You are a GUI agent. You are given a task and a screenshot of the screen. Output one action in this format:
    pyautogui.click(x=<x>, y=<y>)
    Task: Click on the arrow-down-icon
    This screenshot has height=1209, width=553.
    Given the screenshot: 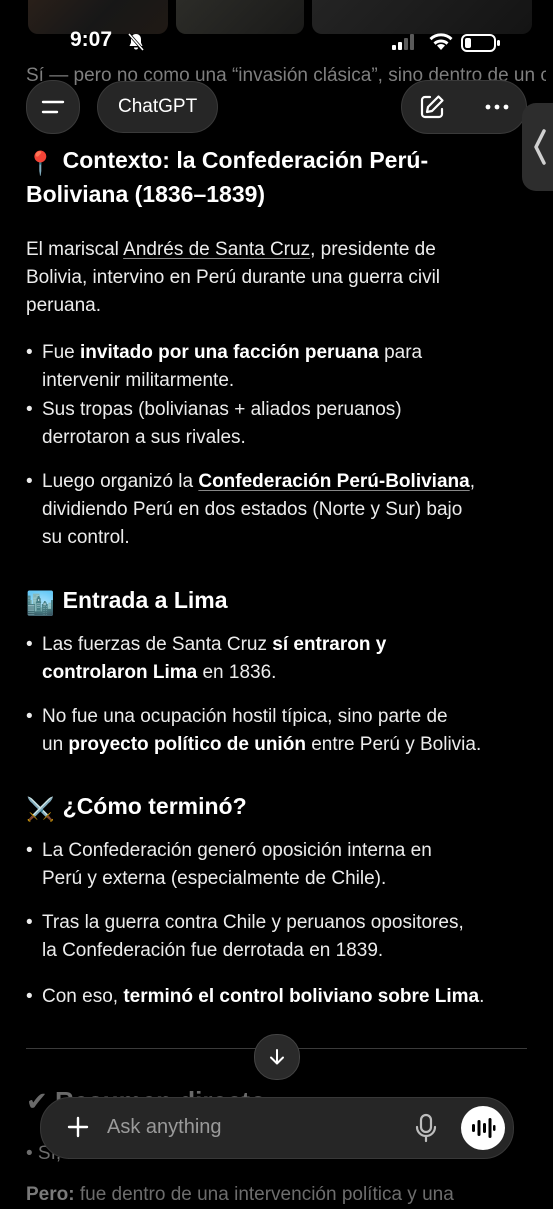 What is the action you would take?
    pyautogui.click(x=277, y=1057)
    